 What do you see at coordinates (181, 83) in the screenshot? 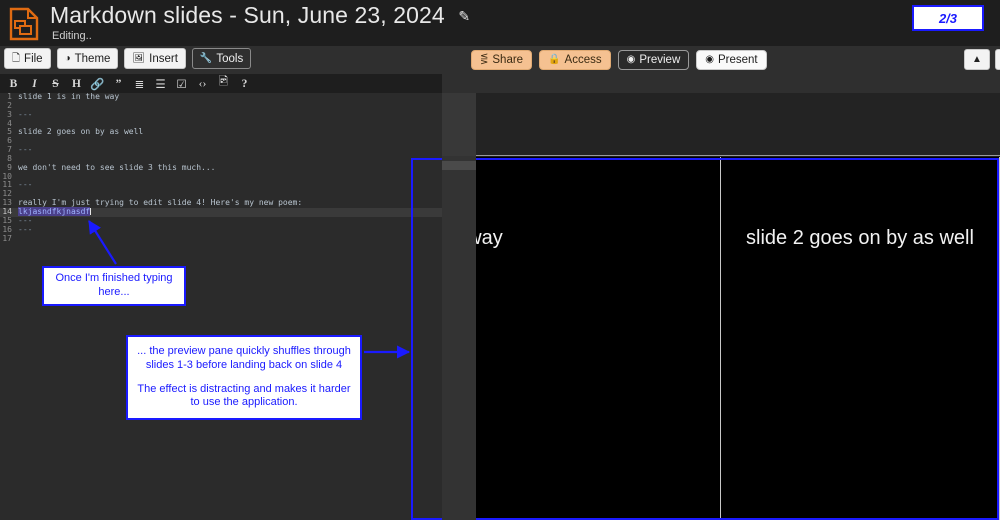
I see `checkbox-icon: ☑` at bounding box center [181, 83].